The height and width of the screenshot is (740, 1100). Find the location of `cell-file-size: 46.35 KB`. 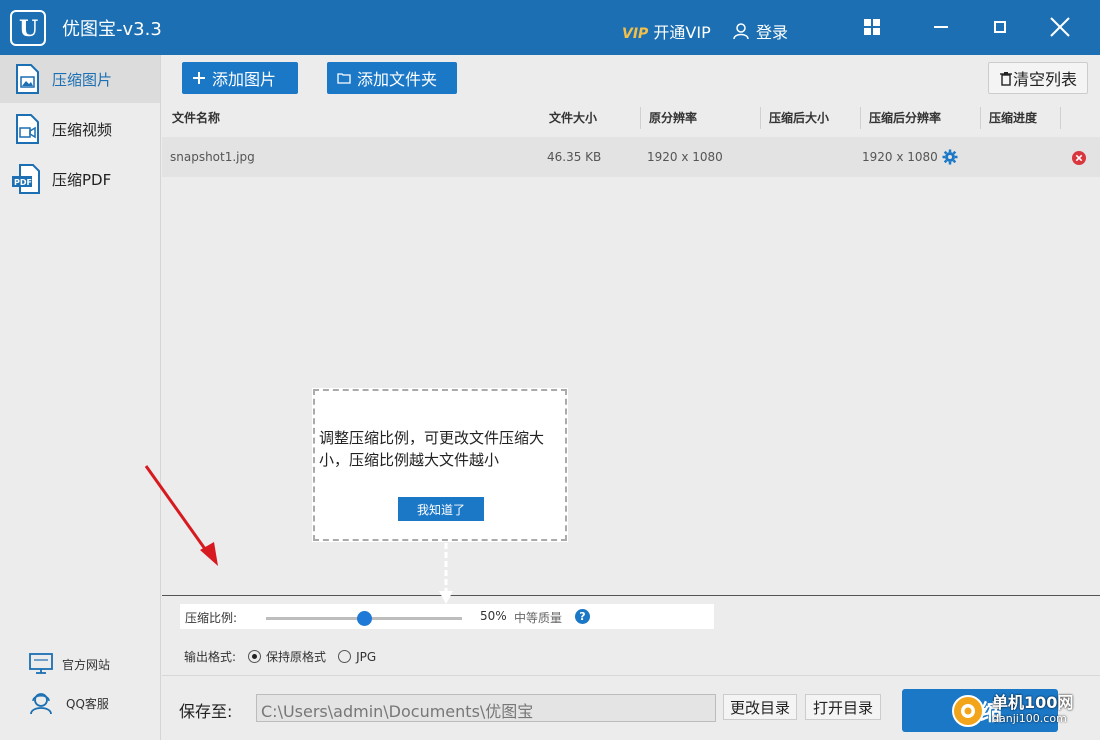

cell-file-size: 46.35 KB is located at coordinates (574, 157).